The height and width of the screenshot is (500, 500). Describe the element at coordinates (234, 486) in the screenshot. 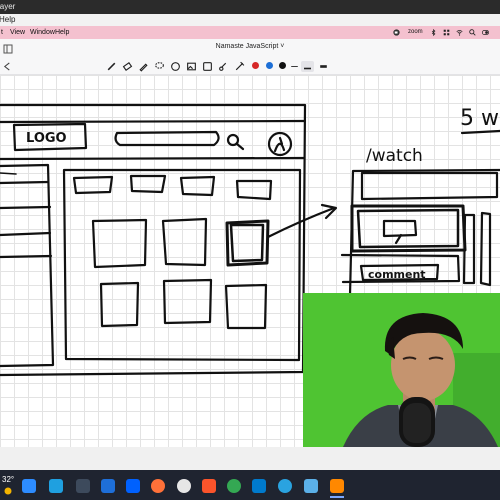

I see `chrome-icon` at that location.